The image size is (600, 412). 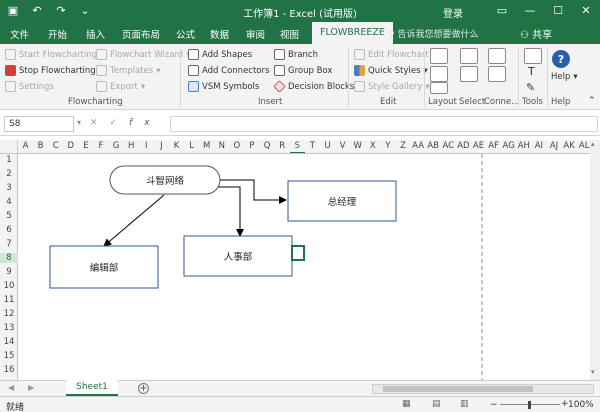 What do you see at coordinates (70, 146) in the screenshot?
I see `column-header-d: D` at bounding box center [70, 146].